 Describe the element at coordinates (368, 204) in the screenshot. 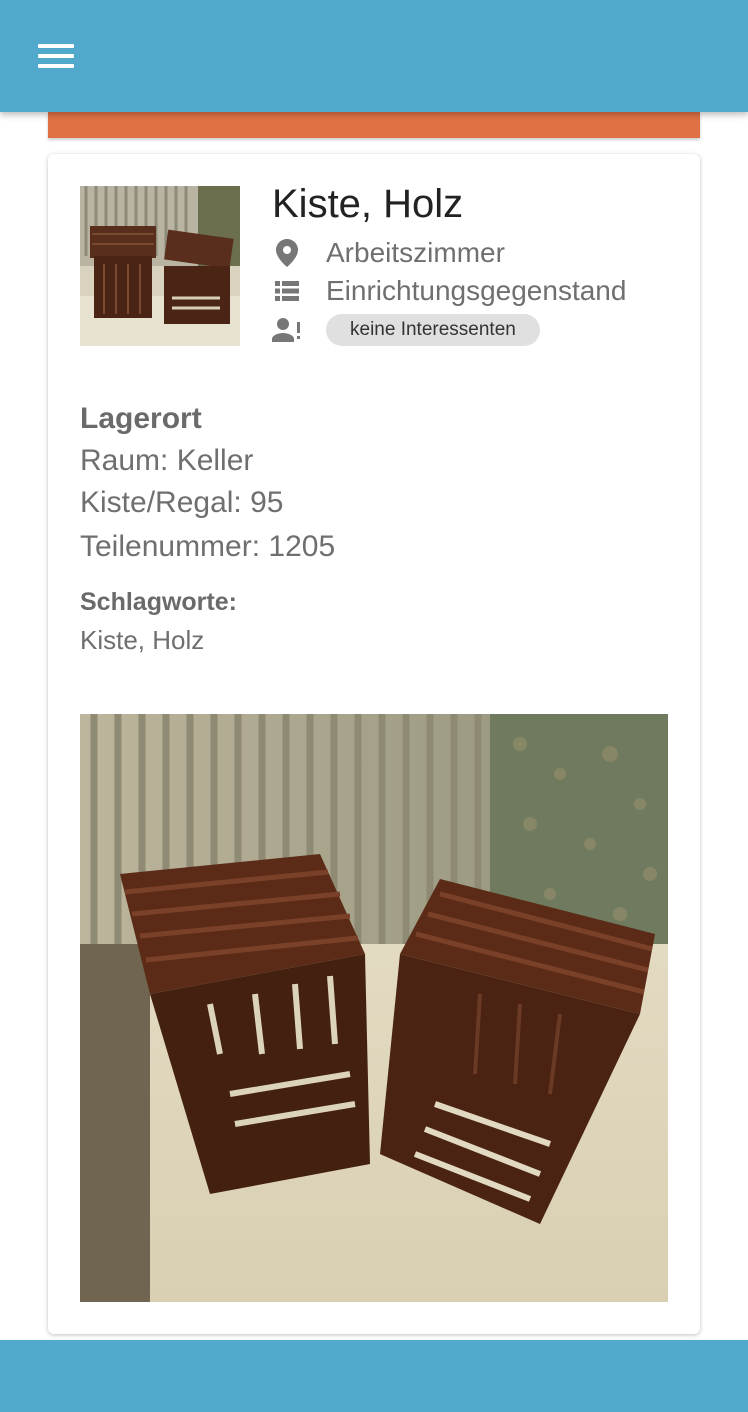

I see `item-title: Kiste, Holz` at that location.